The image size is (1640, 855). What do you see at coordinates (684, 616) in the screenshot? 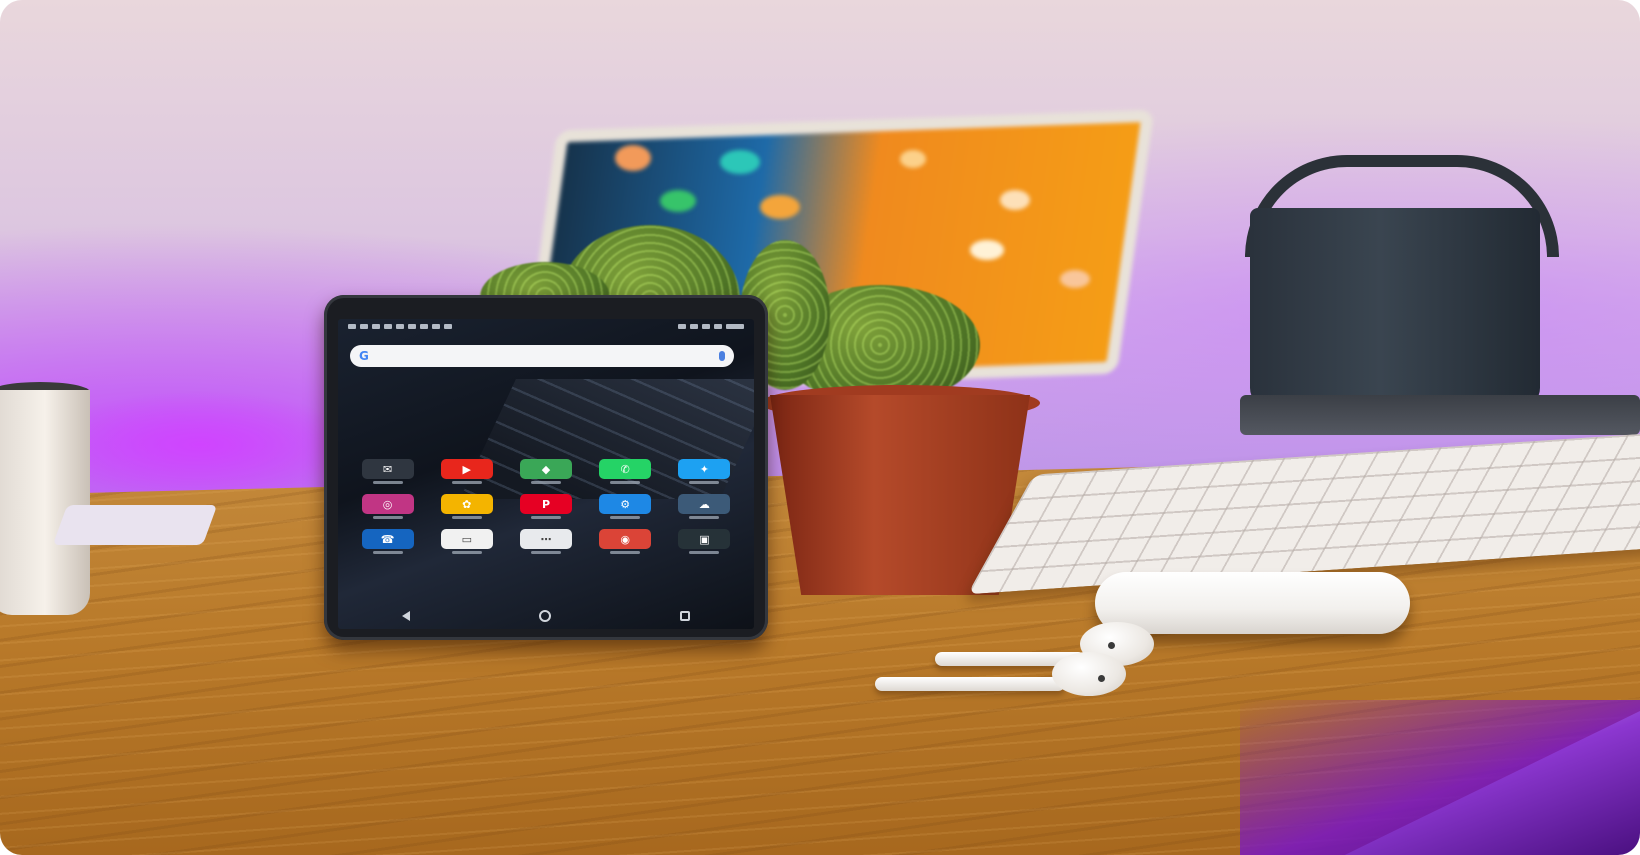
I see `recent-apps-icon` at bounding box center [684, 616].